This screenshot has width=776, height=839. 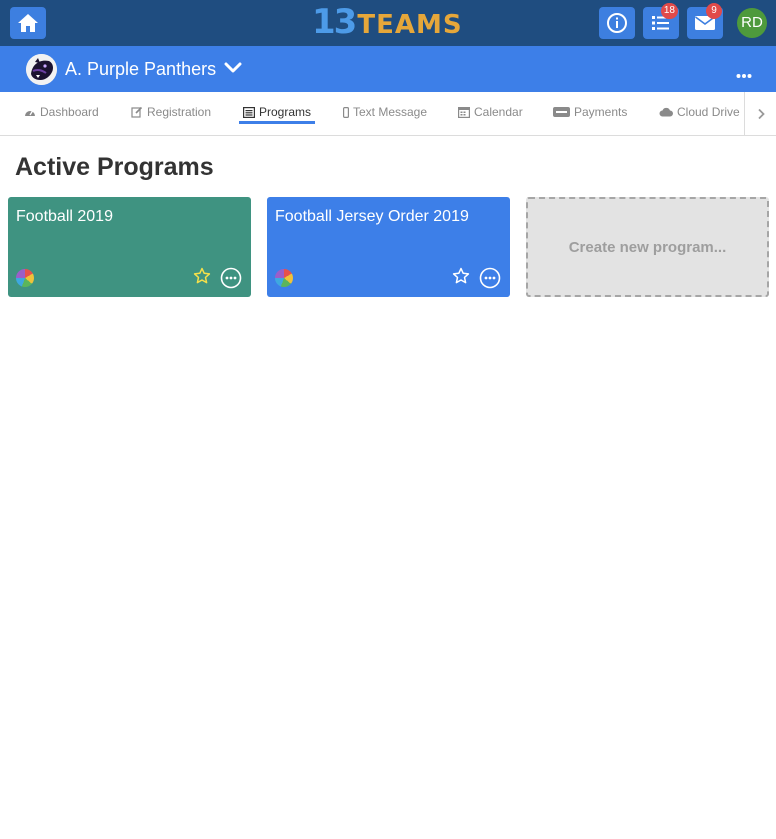 What do you see at coordinates (346, 112) in the screenshot?
I see `mobile-icon` at bounding box center [346, 112].